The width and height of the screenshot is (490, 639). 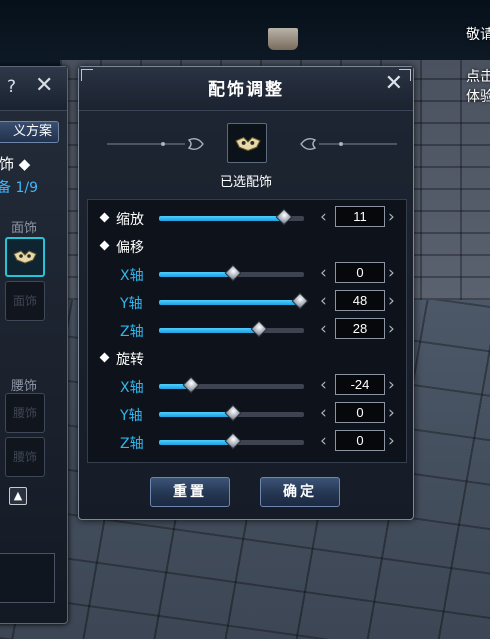 I want to click on side-panel-title: 饰 ◆, so click(x=15, y=164).